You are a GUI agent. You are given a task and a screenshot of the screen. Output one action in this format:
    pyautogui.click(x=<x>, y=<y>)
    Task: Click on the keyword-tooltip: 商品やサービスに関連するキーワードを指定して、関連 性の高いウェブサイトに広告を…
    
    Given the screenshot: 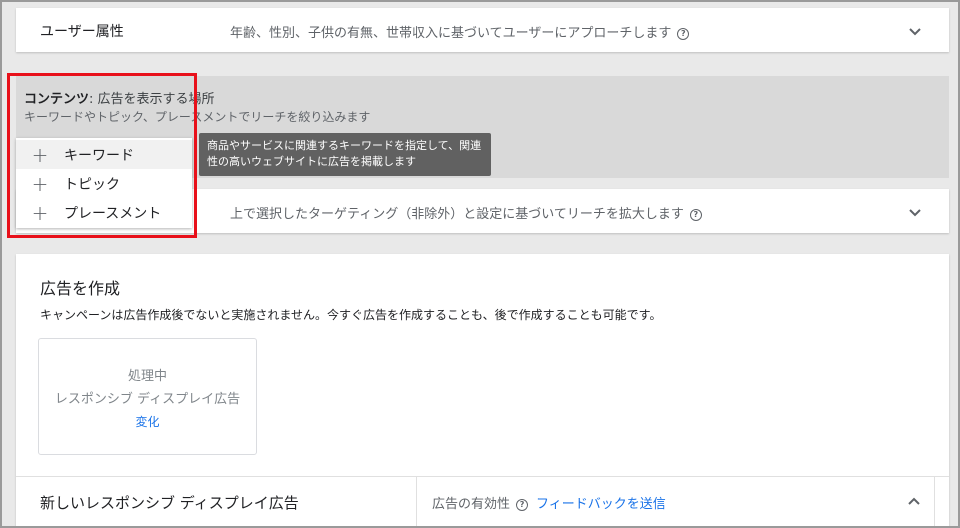 What is the action you would take?
    pyautogui.click(x=345, y=154)
    